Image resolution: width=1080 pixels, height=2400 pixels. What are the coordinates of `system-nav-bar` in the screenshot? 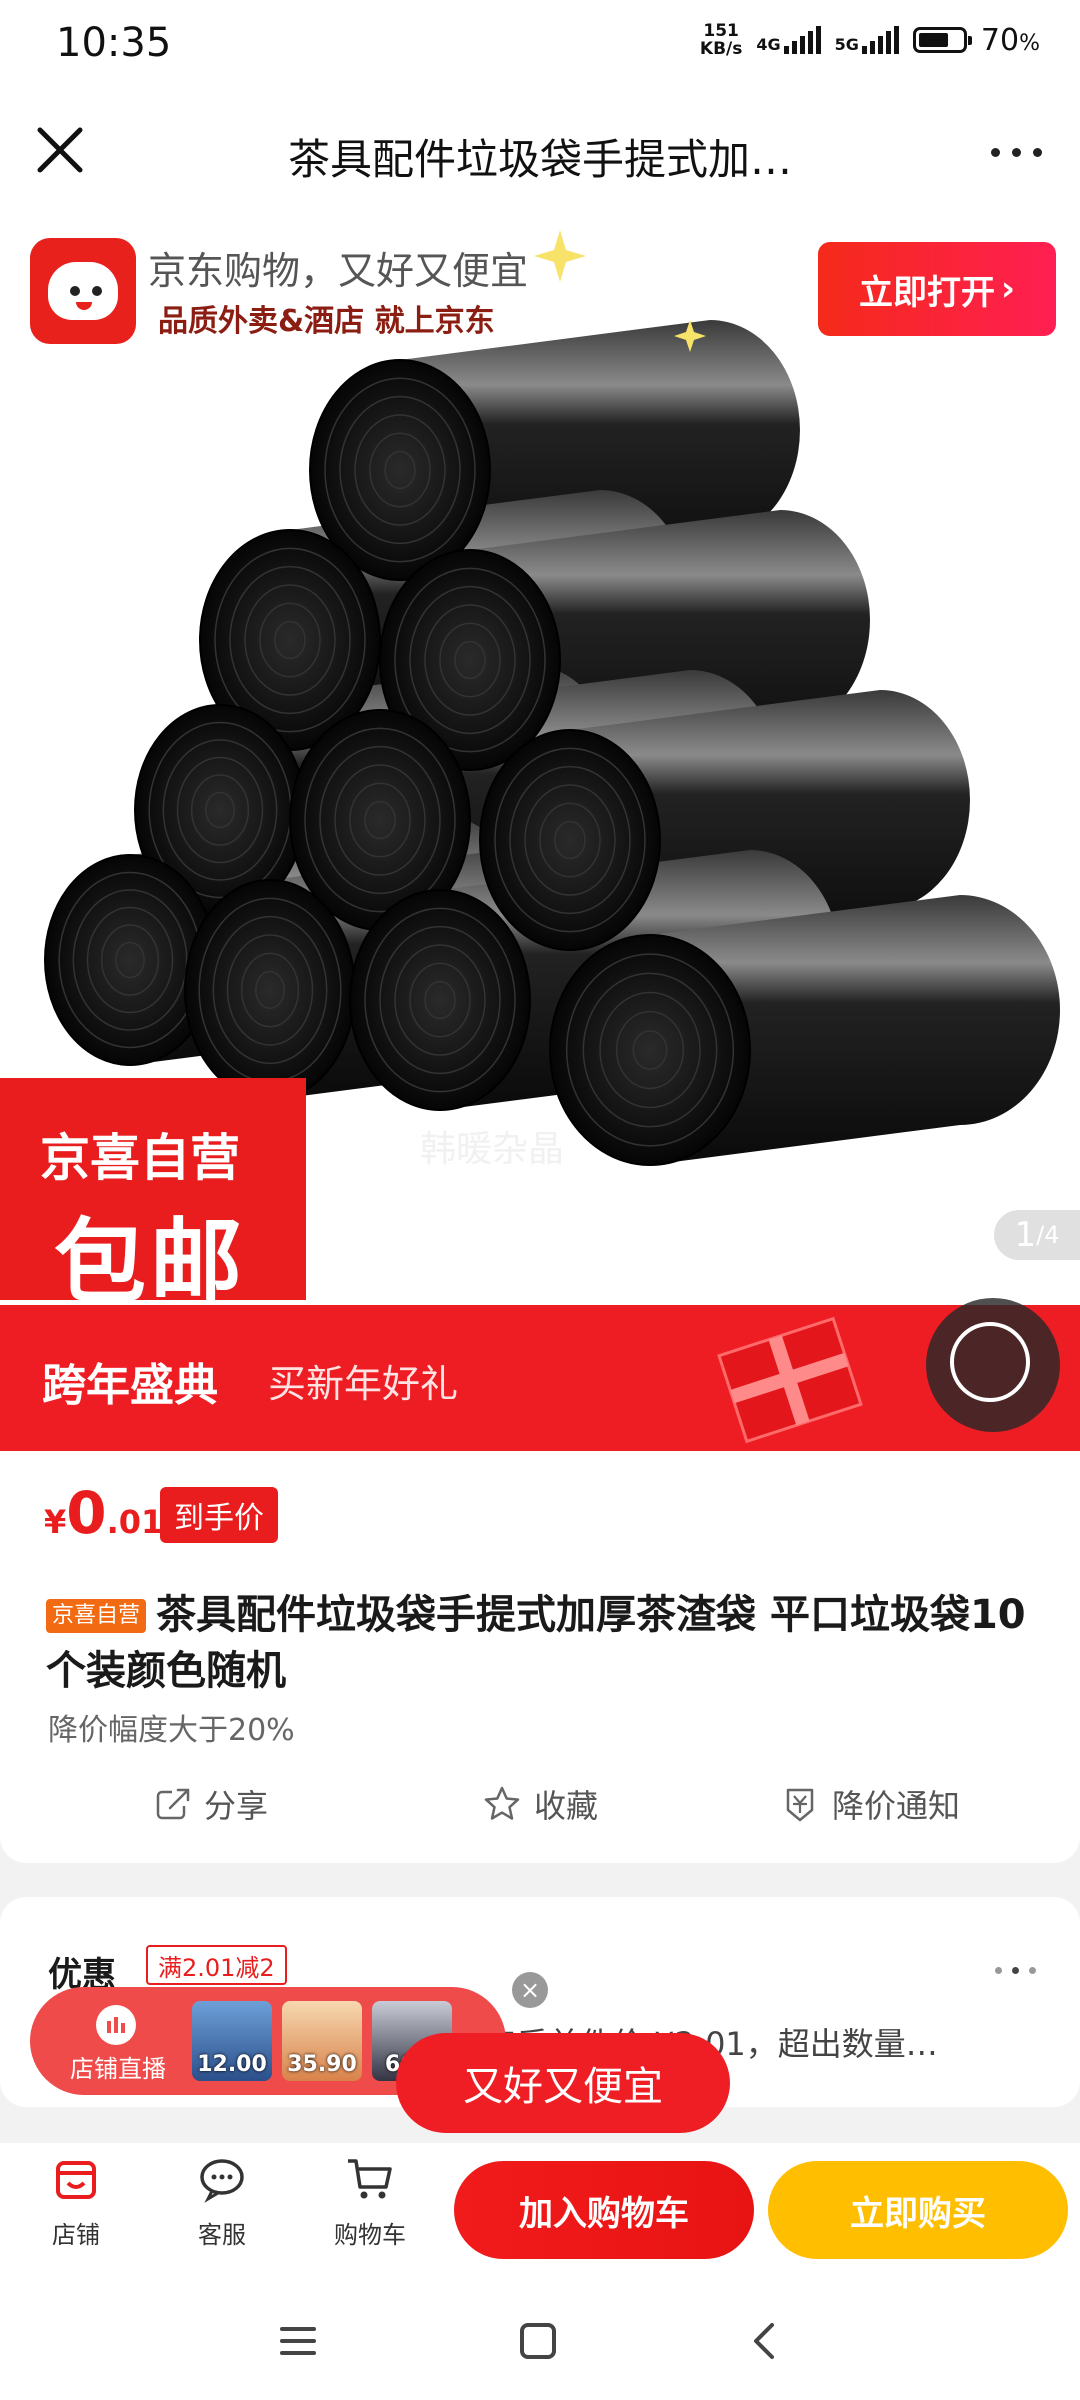 It's located at (540, 2341).